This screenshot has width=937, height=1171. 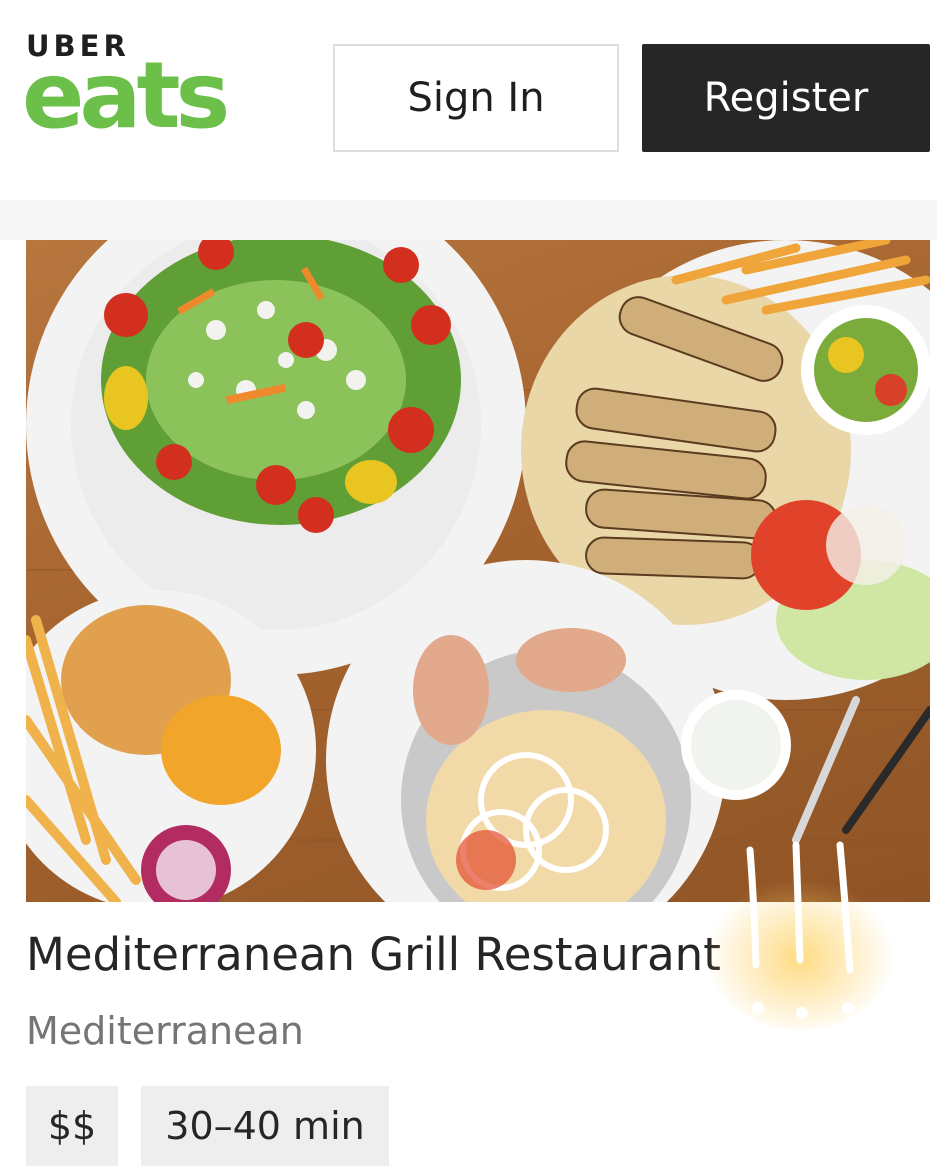 What do you see at coordinates (468, 220) in the screenshot?
I see `header-divider` at bounding box center [468, 220].